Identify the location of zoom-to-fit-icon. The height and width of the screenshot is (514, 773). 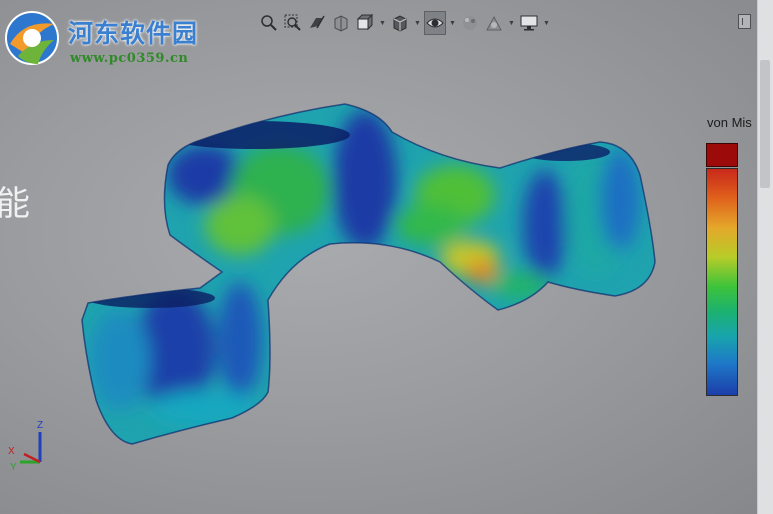
(269, 23).